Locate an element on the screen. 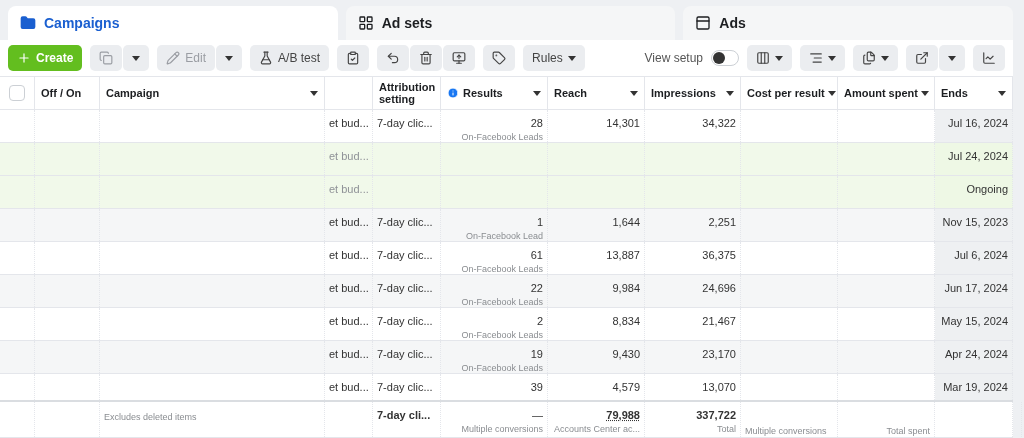  tag-button is located at coordinates (499, 58).